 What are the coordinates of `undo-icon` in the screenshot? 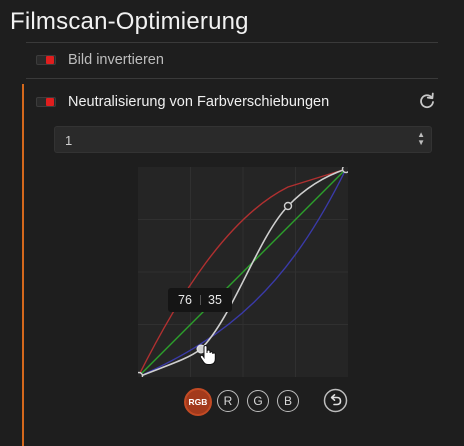 It's located at (335, 400).